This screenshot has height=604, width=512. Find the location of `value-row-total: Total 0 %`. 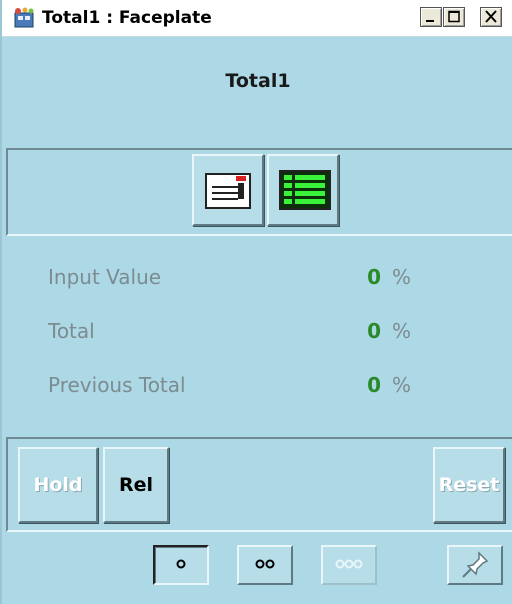

value-row-total: Total 0 % is located at coordinates (257, 331).